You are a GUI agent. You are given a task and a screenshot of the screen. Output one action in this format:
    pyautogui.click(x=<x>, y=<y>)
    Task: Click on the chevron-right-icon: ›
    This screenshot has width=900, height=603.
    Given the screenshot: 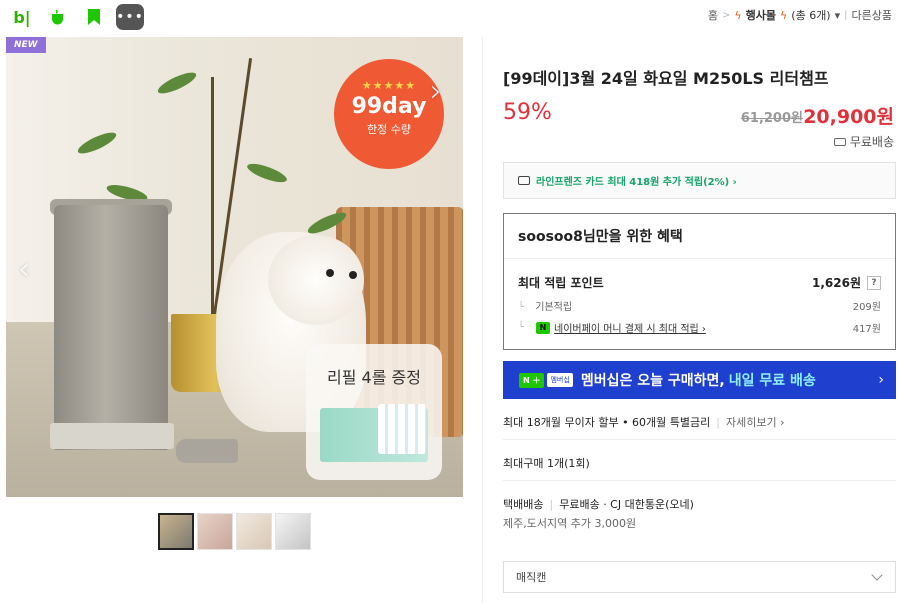 What is the action you would take?
    pyautogui.click(x=881, y=380)
    